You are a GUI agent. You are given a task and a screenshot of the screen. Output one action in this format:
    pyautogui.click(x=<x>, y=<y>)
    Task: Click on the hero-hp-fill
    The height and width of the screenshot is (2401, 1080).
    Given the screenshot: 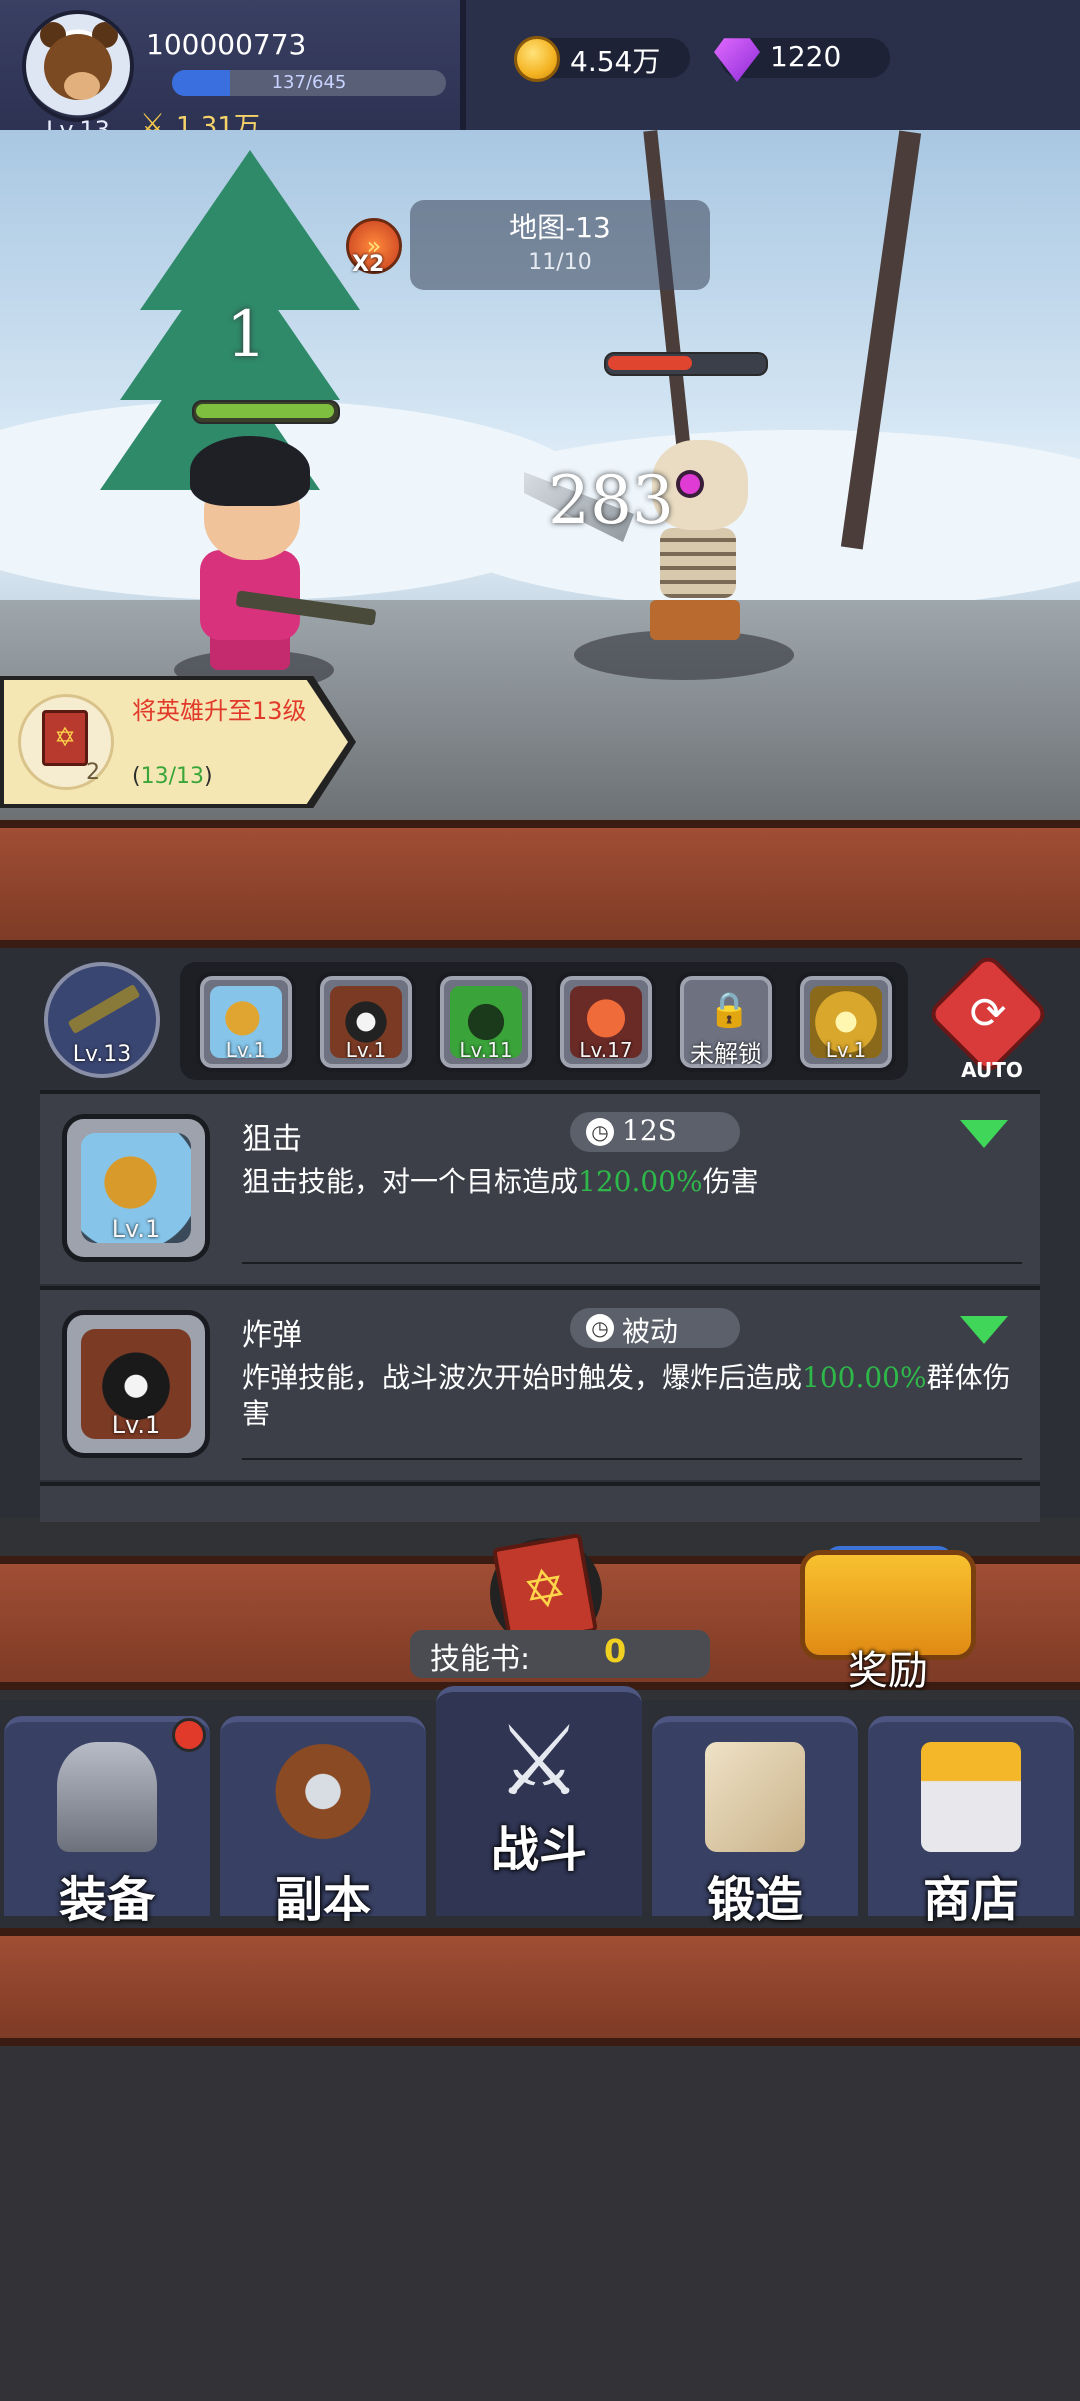 What is the action you would take?
    pyautogui.click(x=265, y=411)
    